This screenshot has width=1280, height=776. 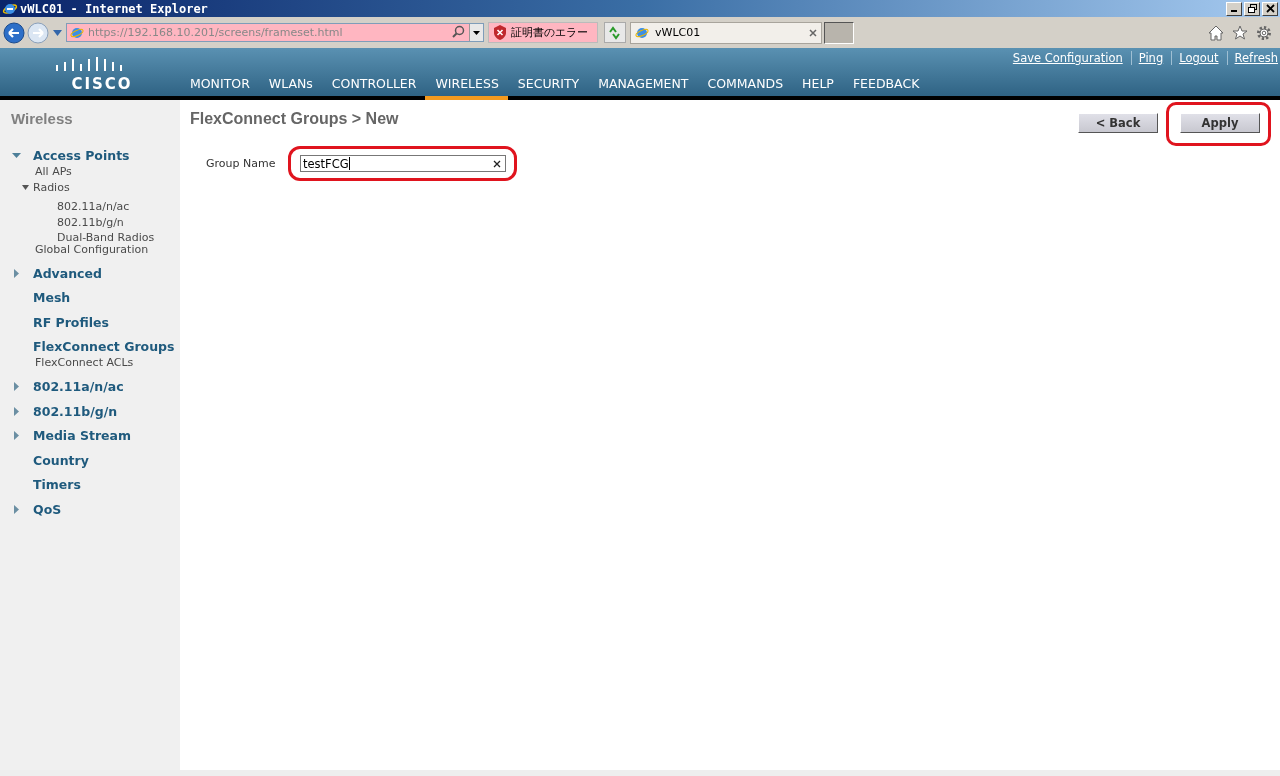 What do you see at coordinates (92, 249) in the screenshot?
I see `sidebar-link: Global Configuration` at bounding box center [92, 249].